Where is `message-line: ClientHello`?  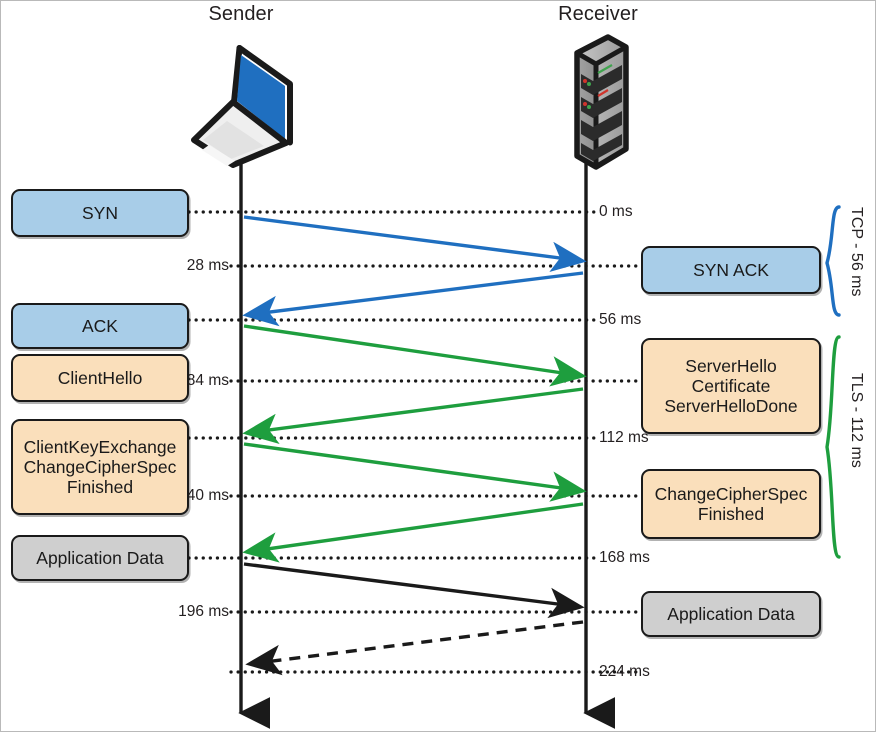 message-line: ClientHello is located at coordinates (100, 377).